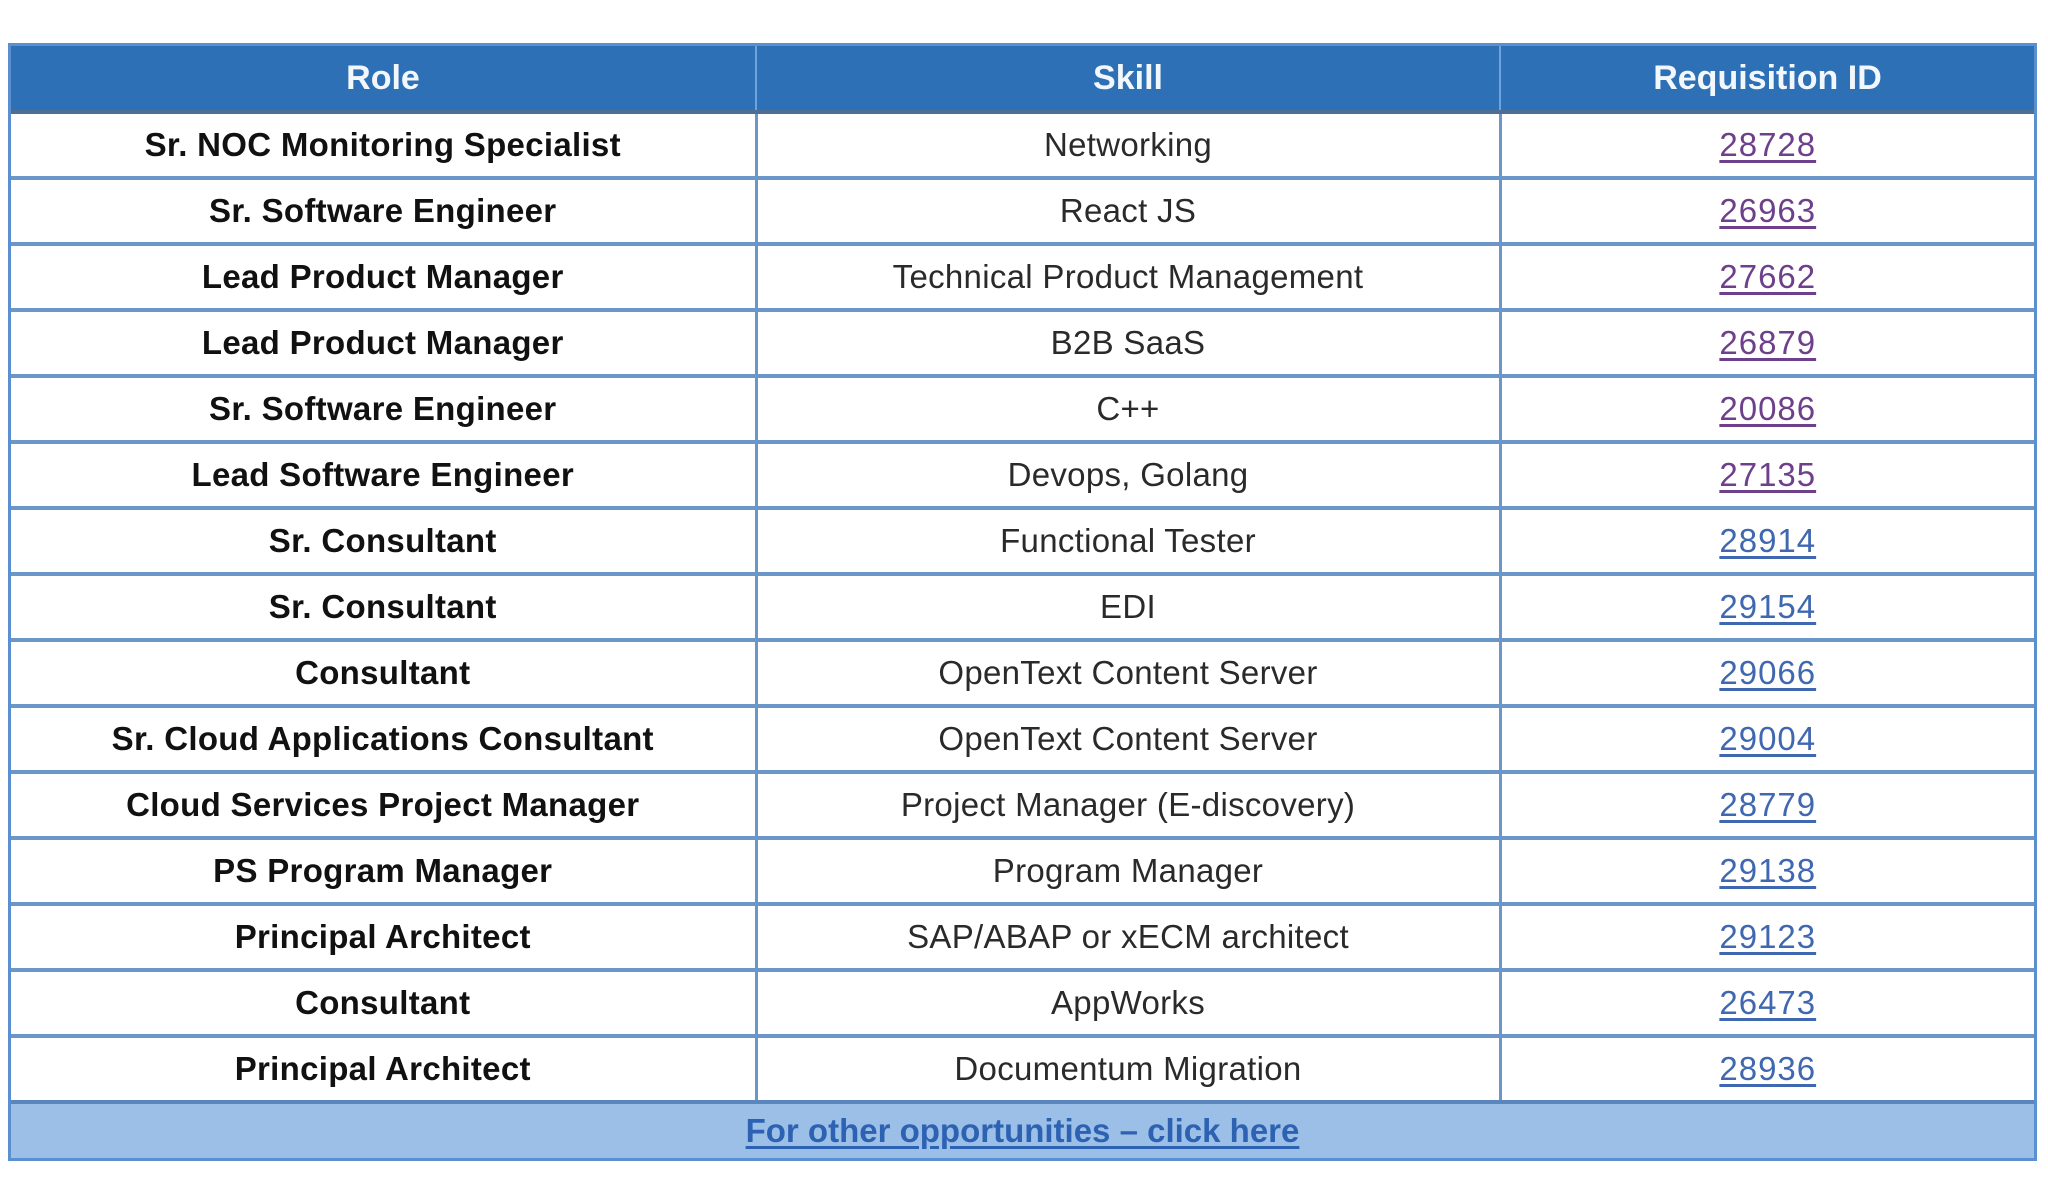 The image size is (2048, 1200). Describe the element at coordinates (1127, 540) in the screenshot. I see `skill-cell: Functional Tester` at that location.